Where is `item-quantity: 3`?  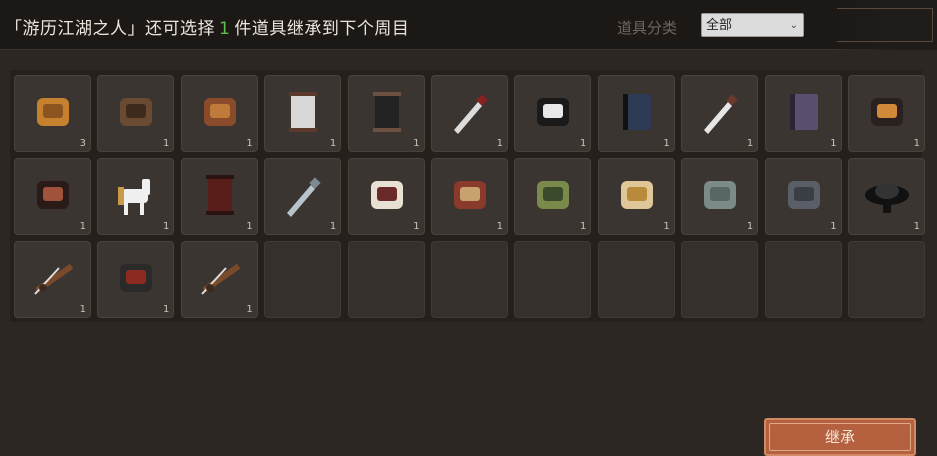 item-quantity: 3 is located at coordinates (82, 143).